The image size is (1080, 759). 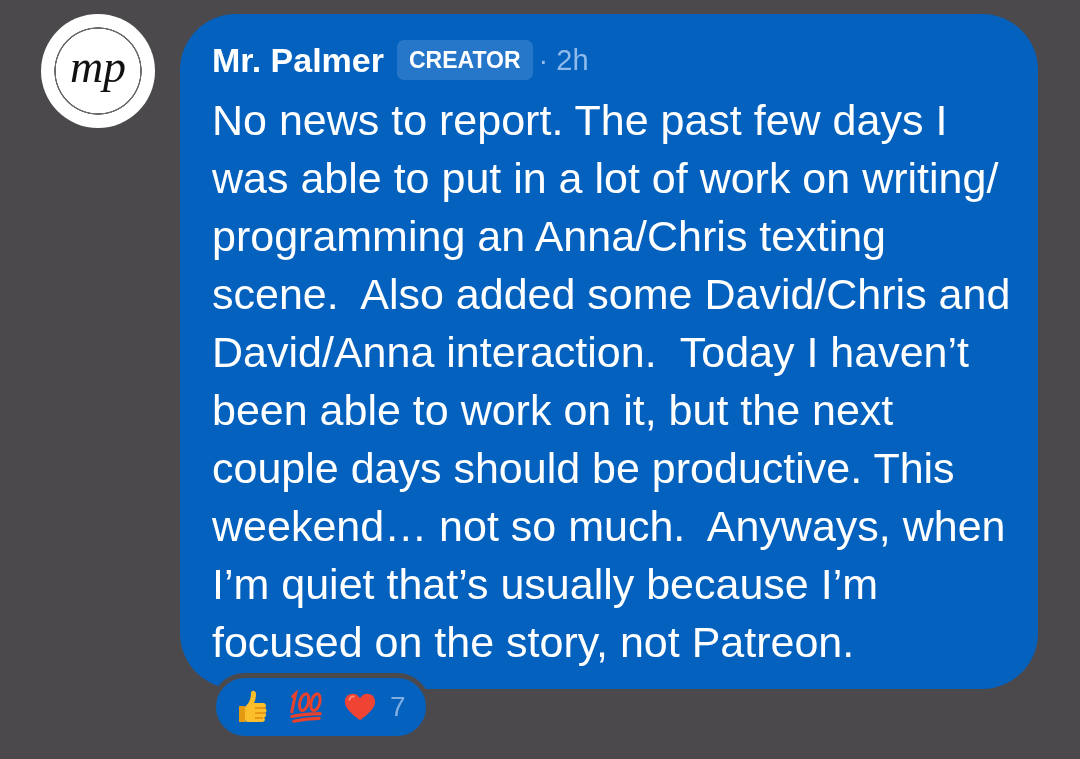 What do you see at coordinates (98, 67) in the screenshot?
I see `avatar-monogram: mp` at bounding box center [98, 67].